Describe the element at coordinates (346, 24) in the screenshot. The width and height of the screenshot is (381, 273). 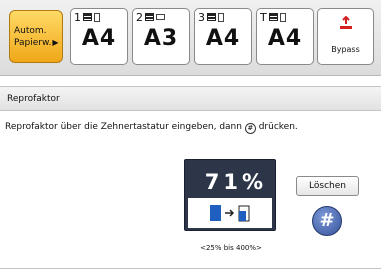
I see `bypass-tray-icon` at that location.